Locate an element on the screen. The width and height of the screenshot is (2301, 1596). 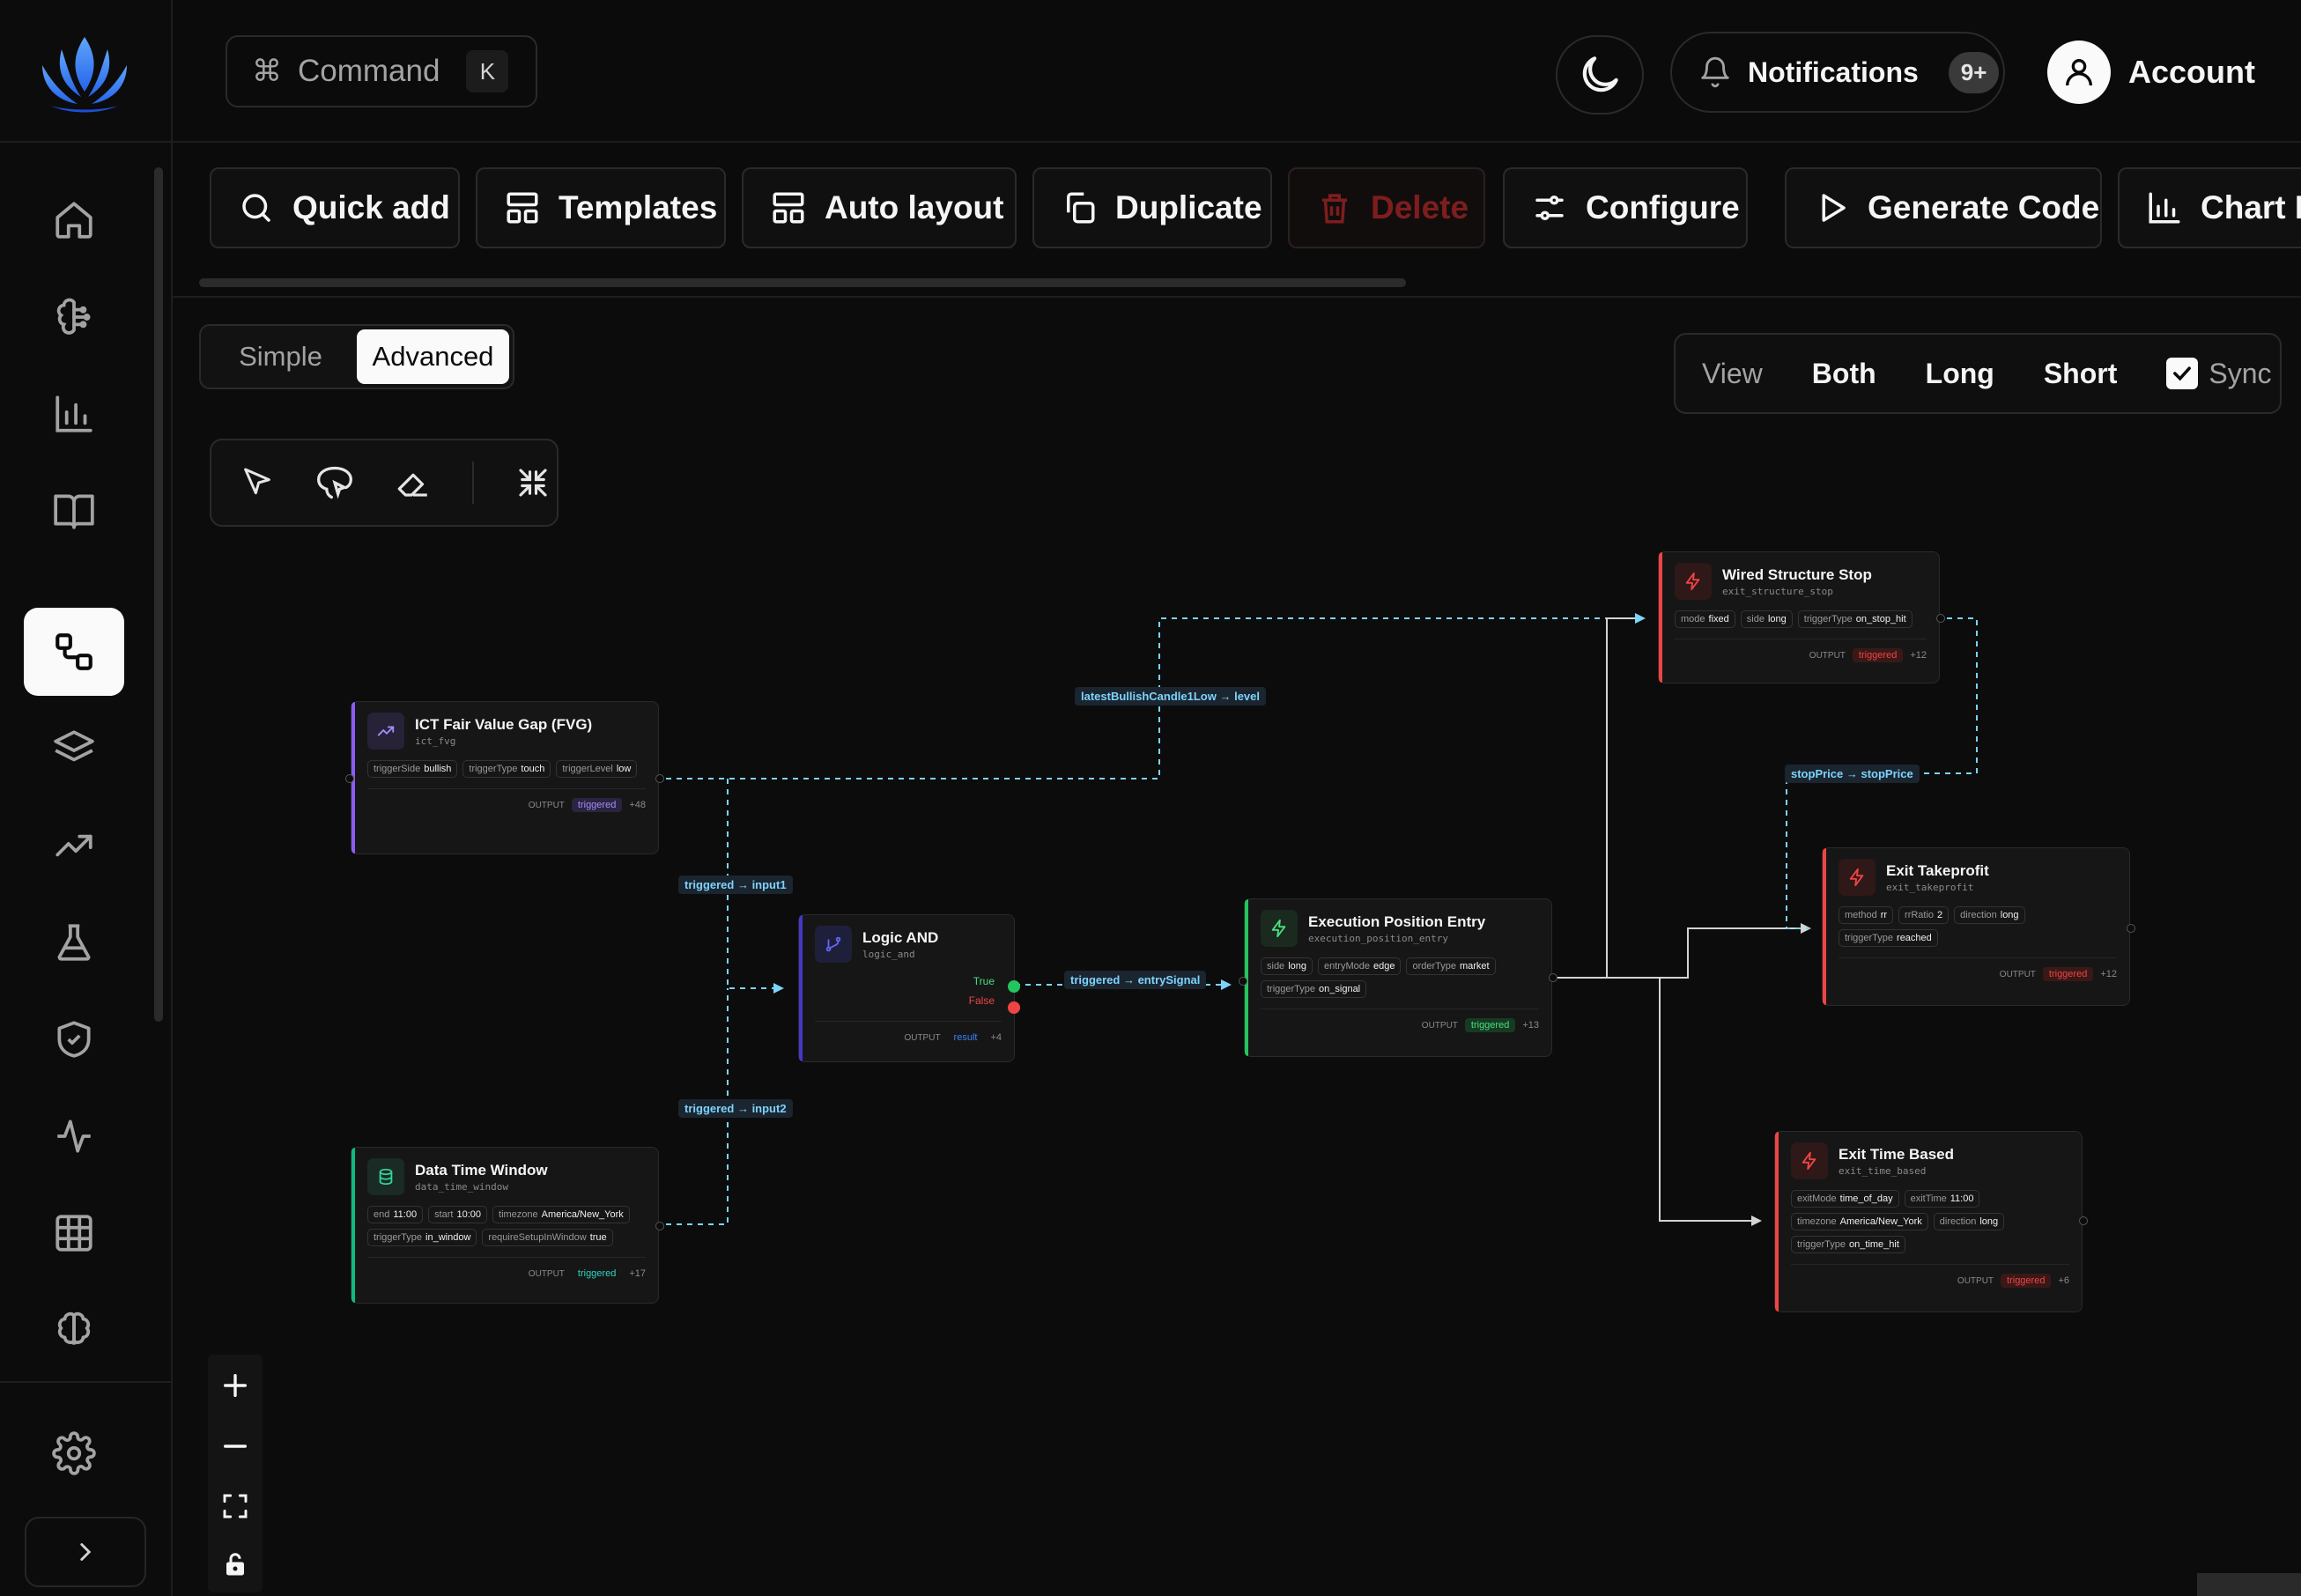
delete-button: Delete is located at coordinates (1386, 207).